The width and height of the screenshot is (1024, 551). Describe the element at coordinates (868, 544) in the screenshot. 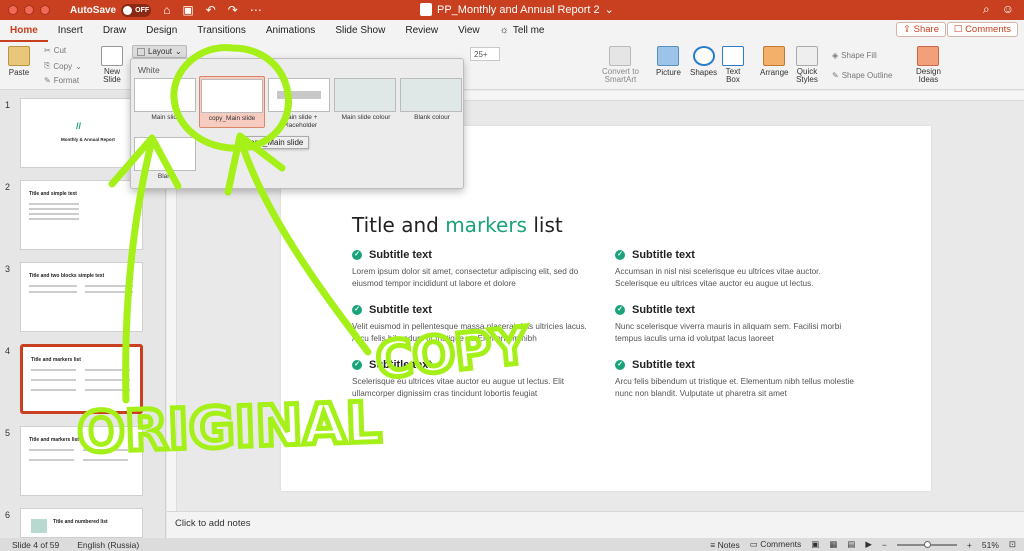

I see `slideshow-icon: ▶` at that location.